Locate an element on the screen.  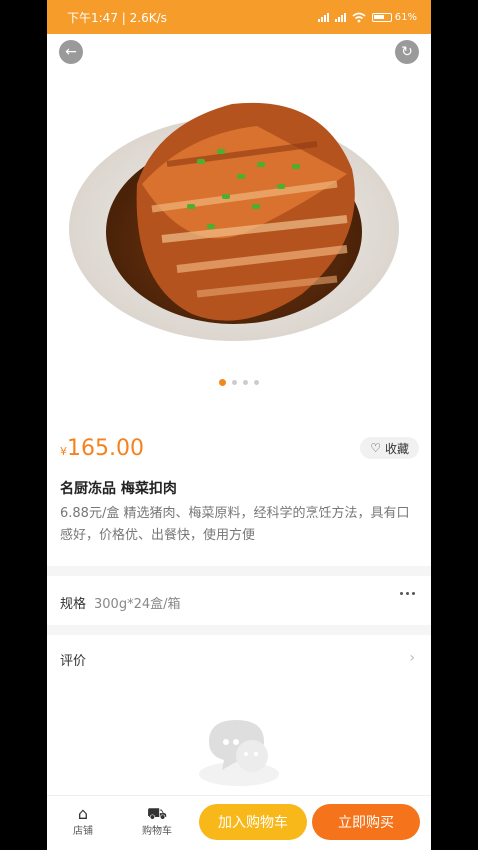
store-label: 店铺 is located at coordinates (83, 831).